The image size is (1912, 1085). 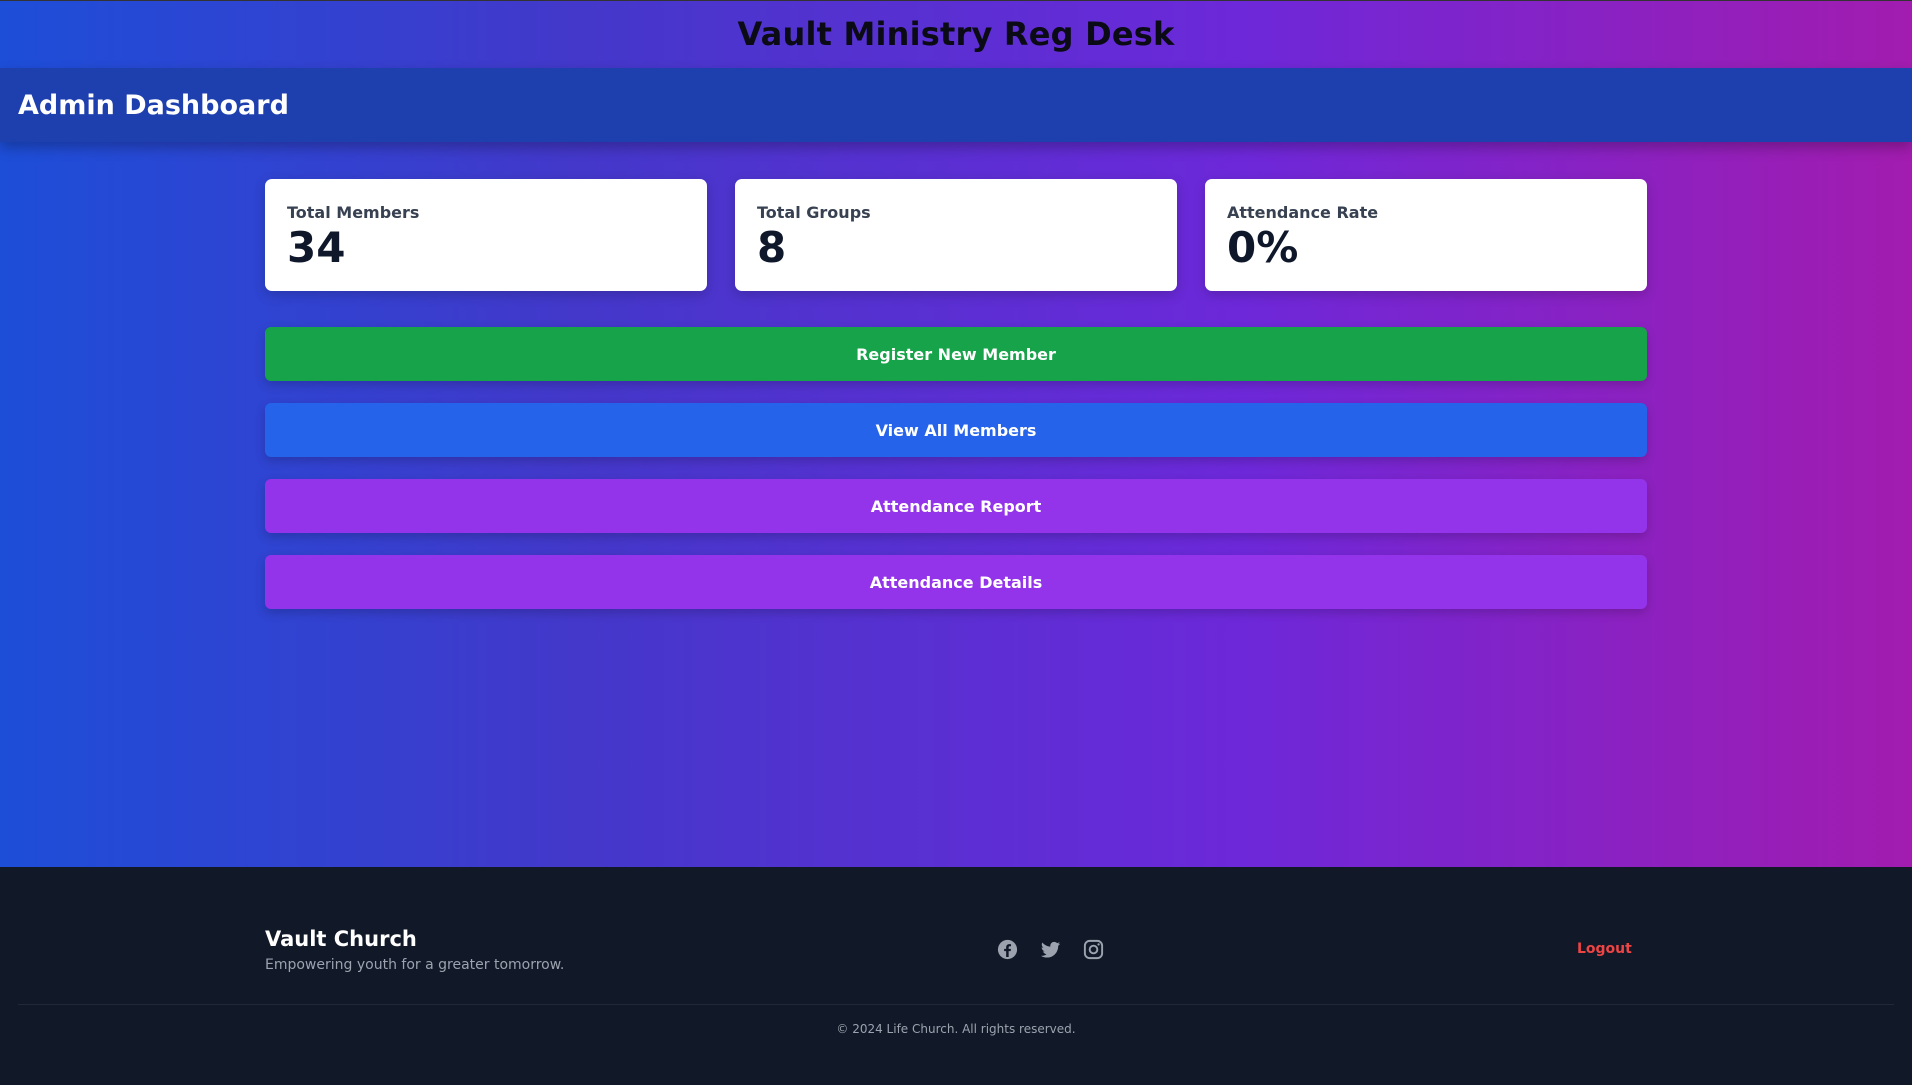 I want to click on page-title: Admin Dashboard, so click(x=153, y=105).